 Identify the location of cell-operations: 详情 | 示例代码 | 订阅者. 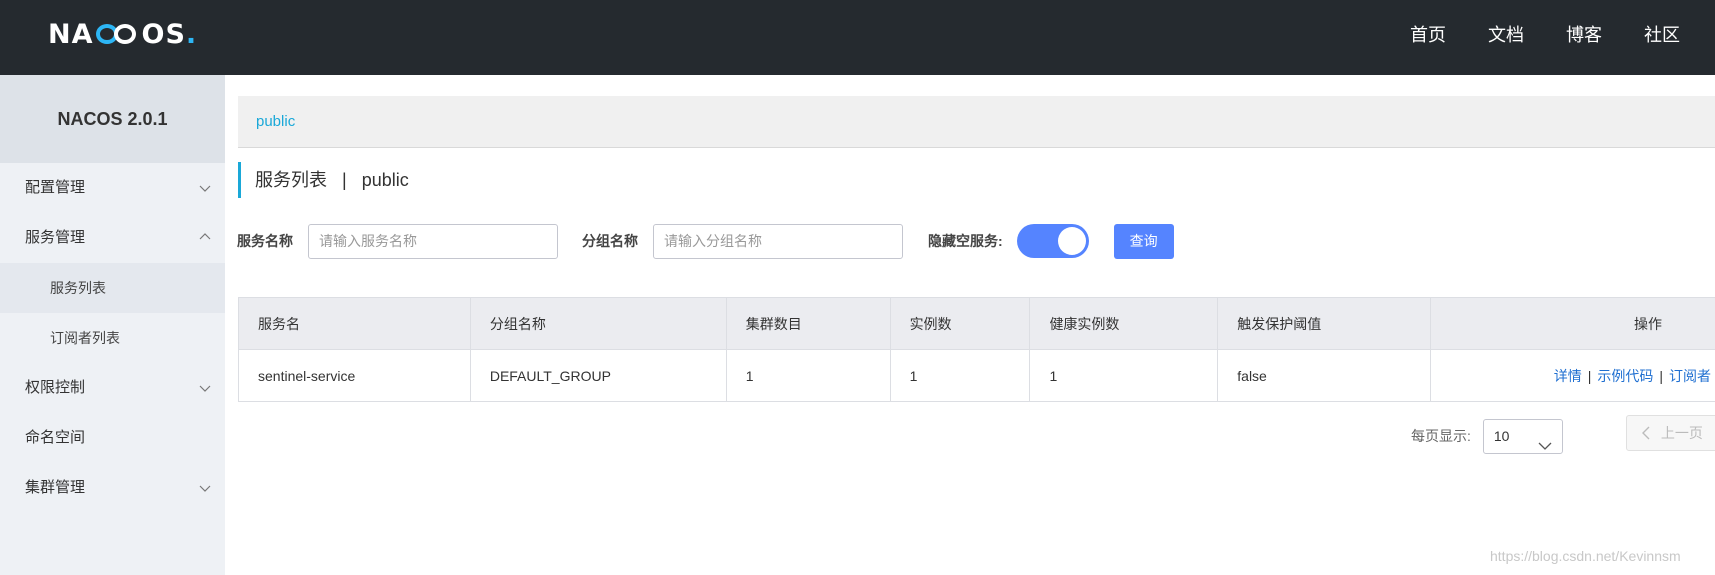
(1572, 375).